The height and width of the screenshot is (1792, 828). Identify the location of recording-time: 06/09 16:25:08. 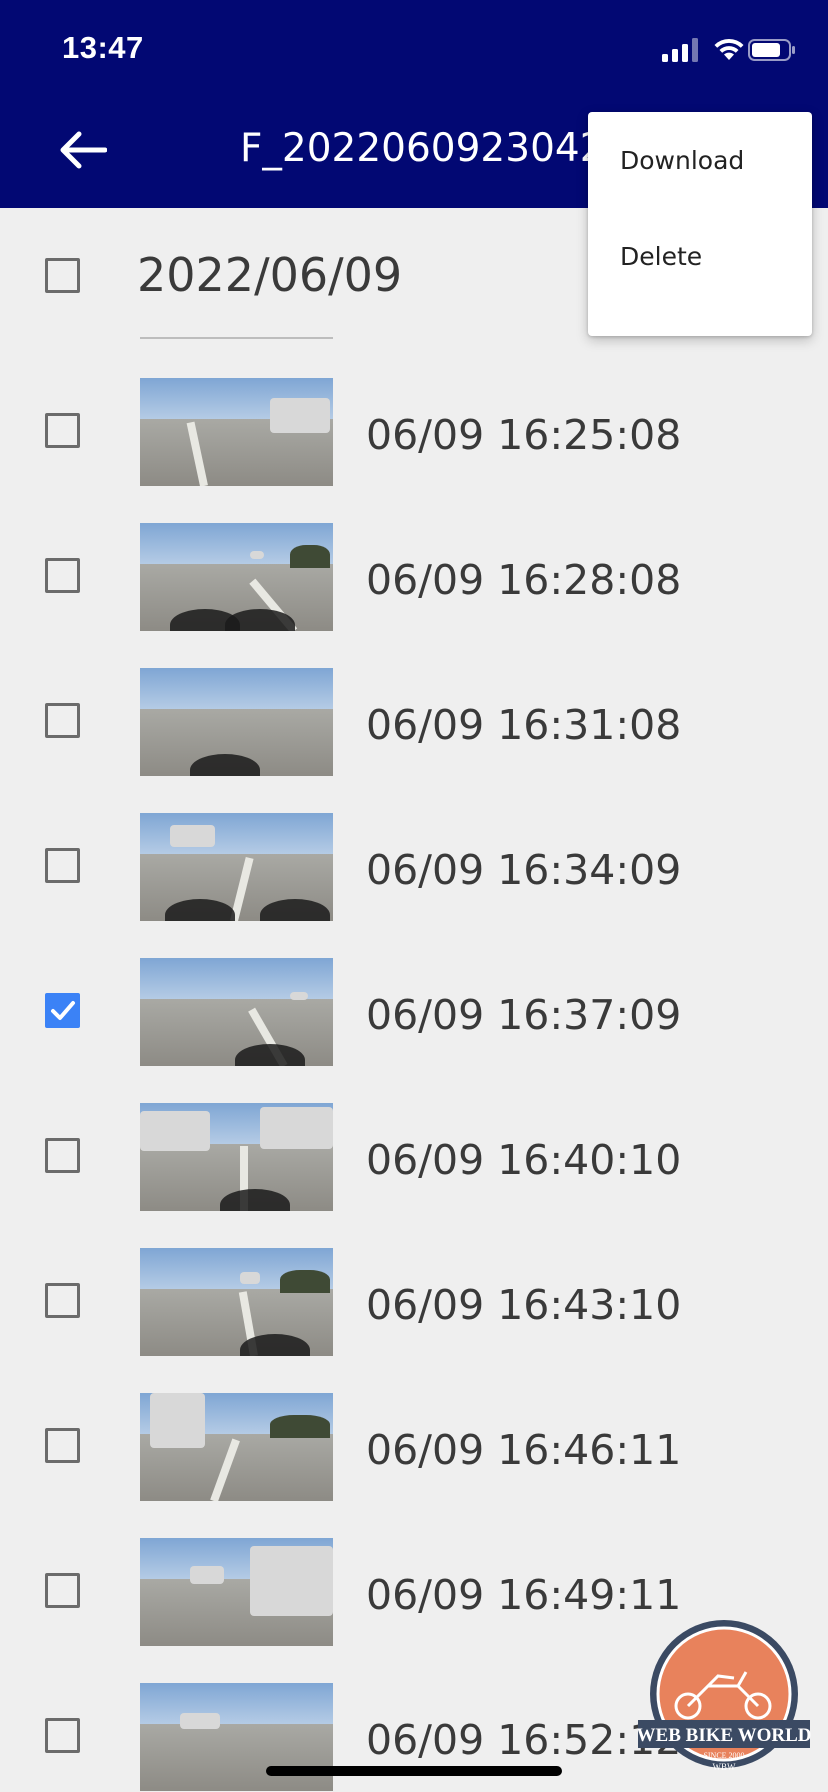
(524, 435).